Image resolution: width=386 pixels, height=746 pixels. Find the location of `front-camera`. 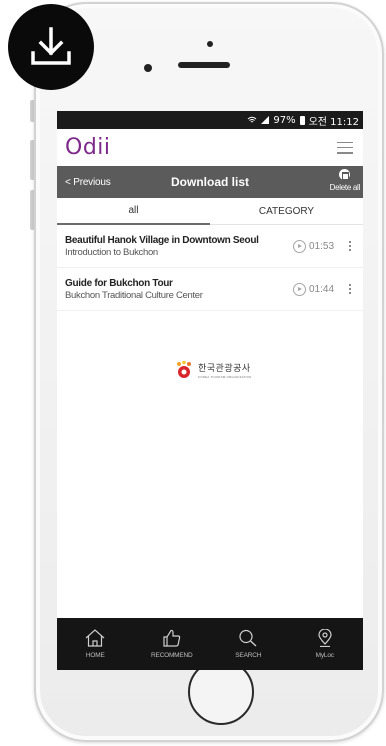

front-camera is located at coordinates (148, 68).